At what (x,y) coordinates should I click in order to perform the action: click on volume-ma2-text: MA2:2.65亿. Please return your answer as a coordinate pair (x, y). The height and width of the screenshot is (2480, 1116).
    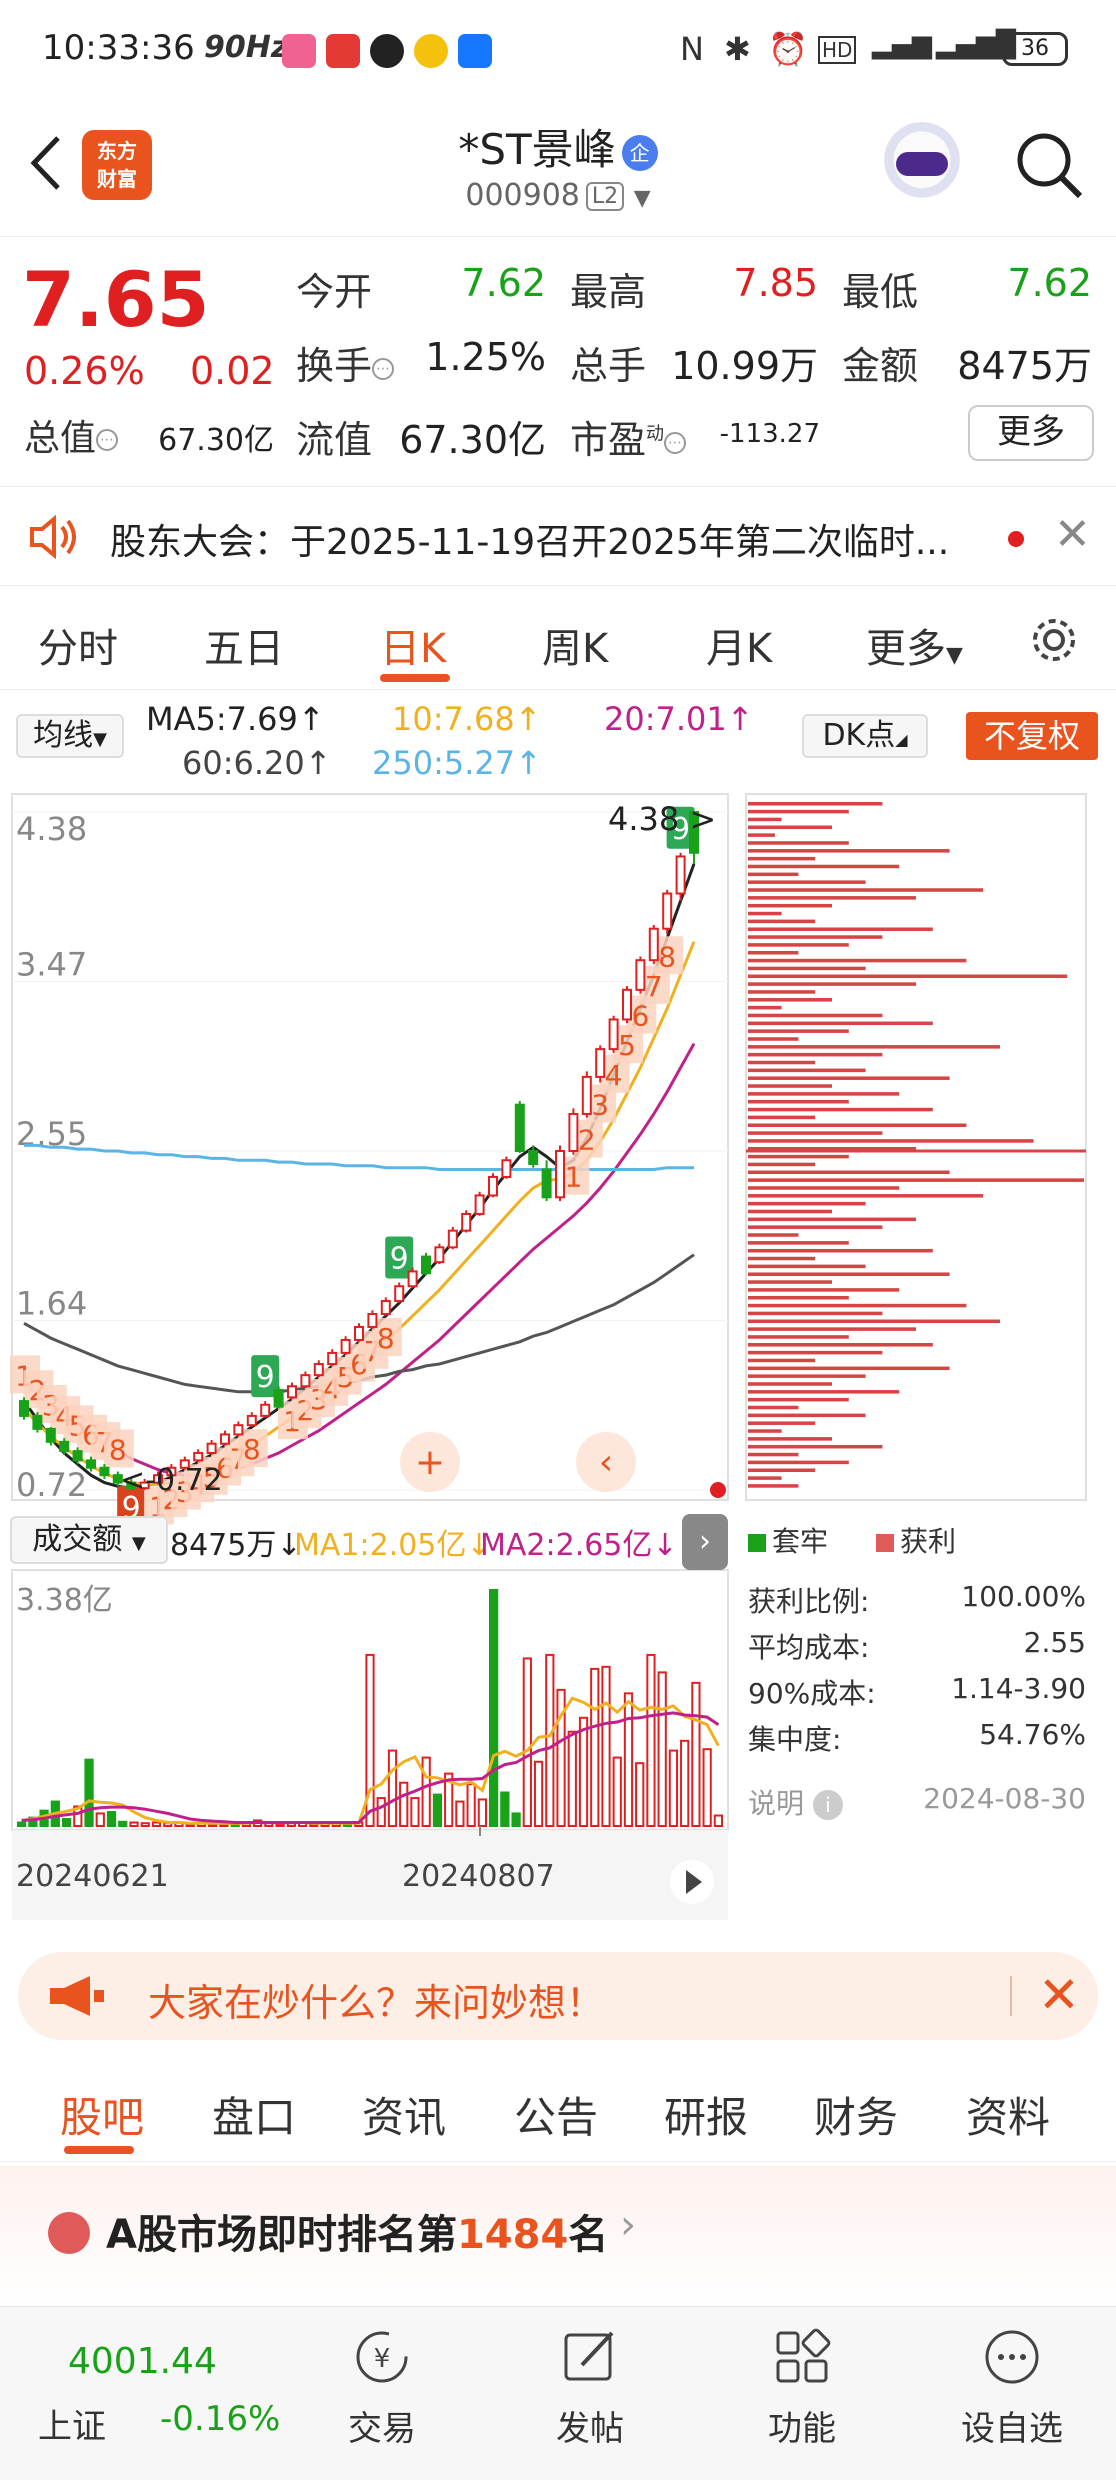
    Looking at the image, I should click on (566, 1545).